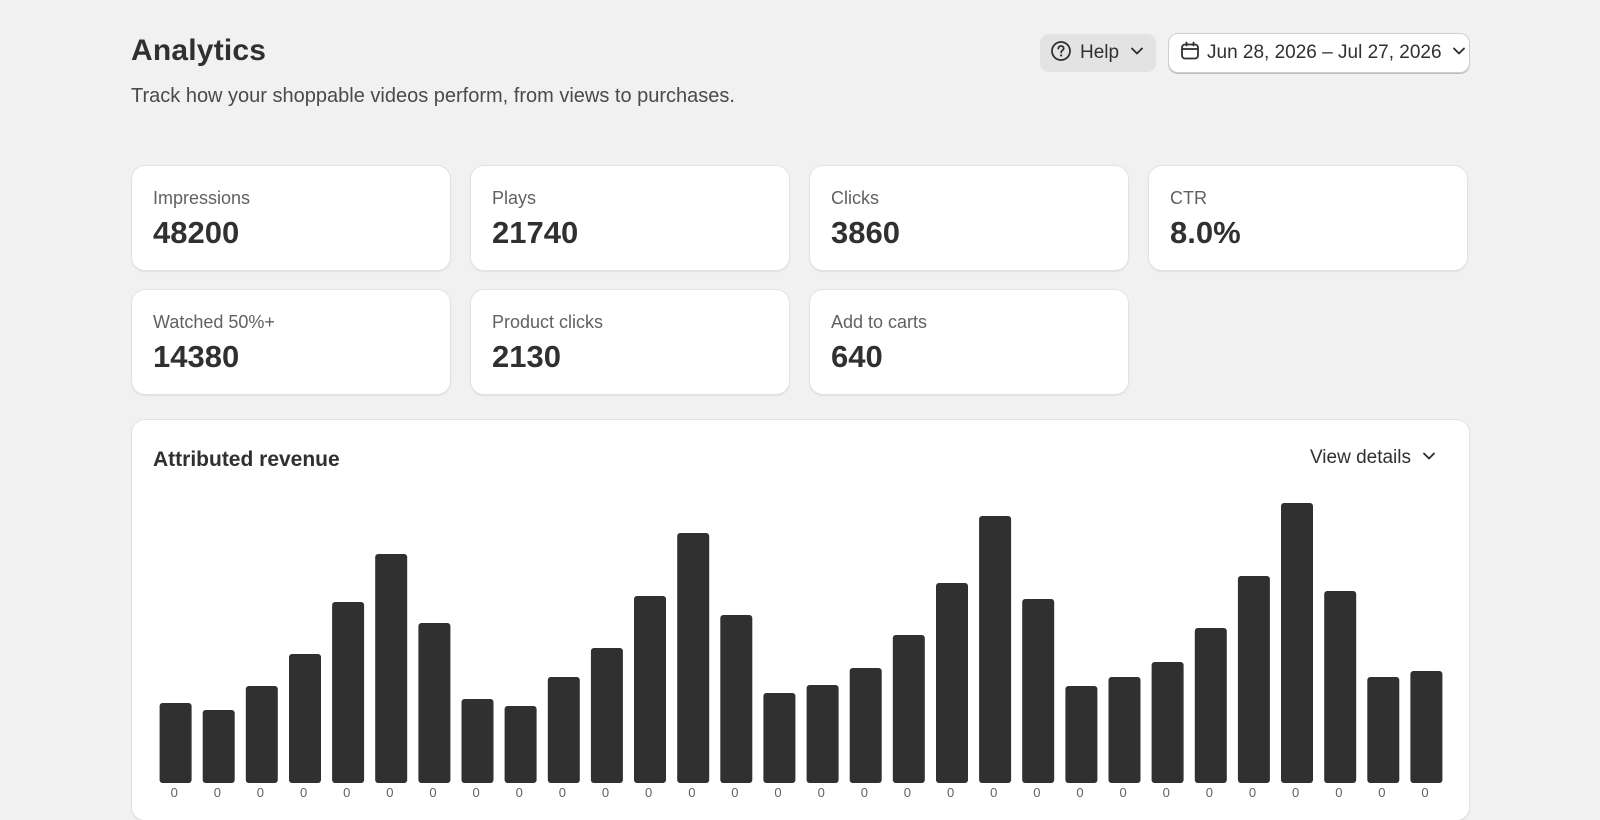 The height and width of the screenshot is (820, 1600). Describe the element at coordinates (1324, 52) in the screenshot. I see `date-range-label: Jun 28, 2026 – Jul 27, 2026` at that location.